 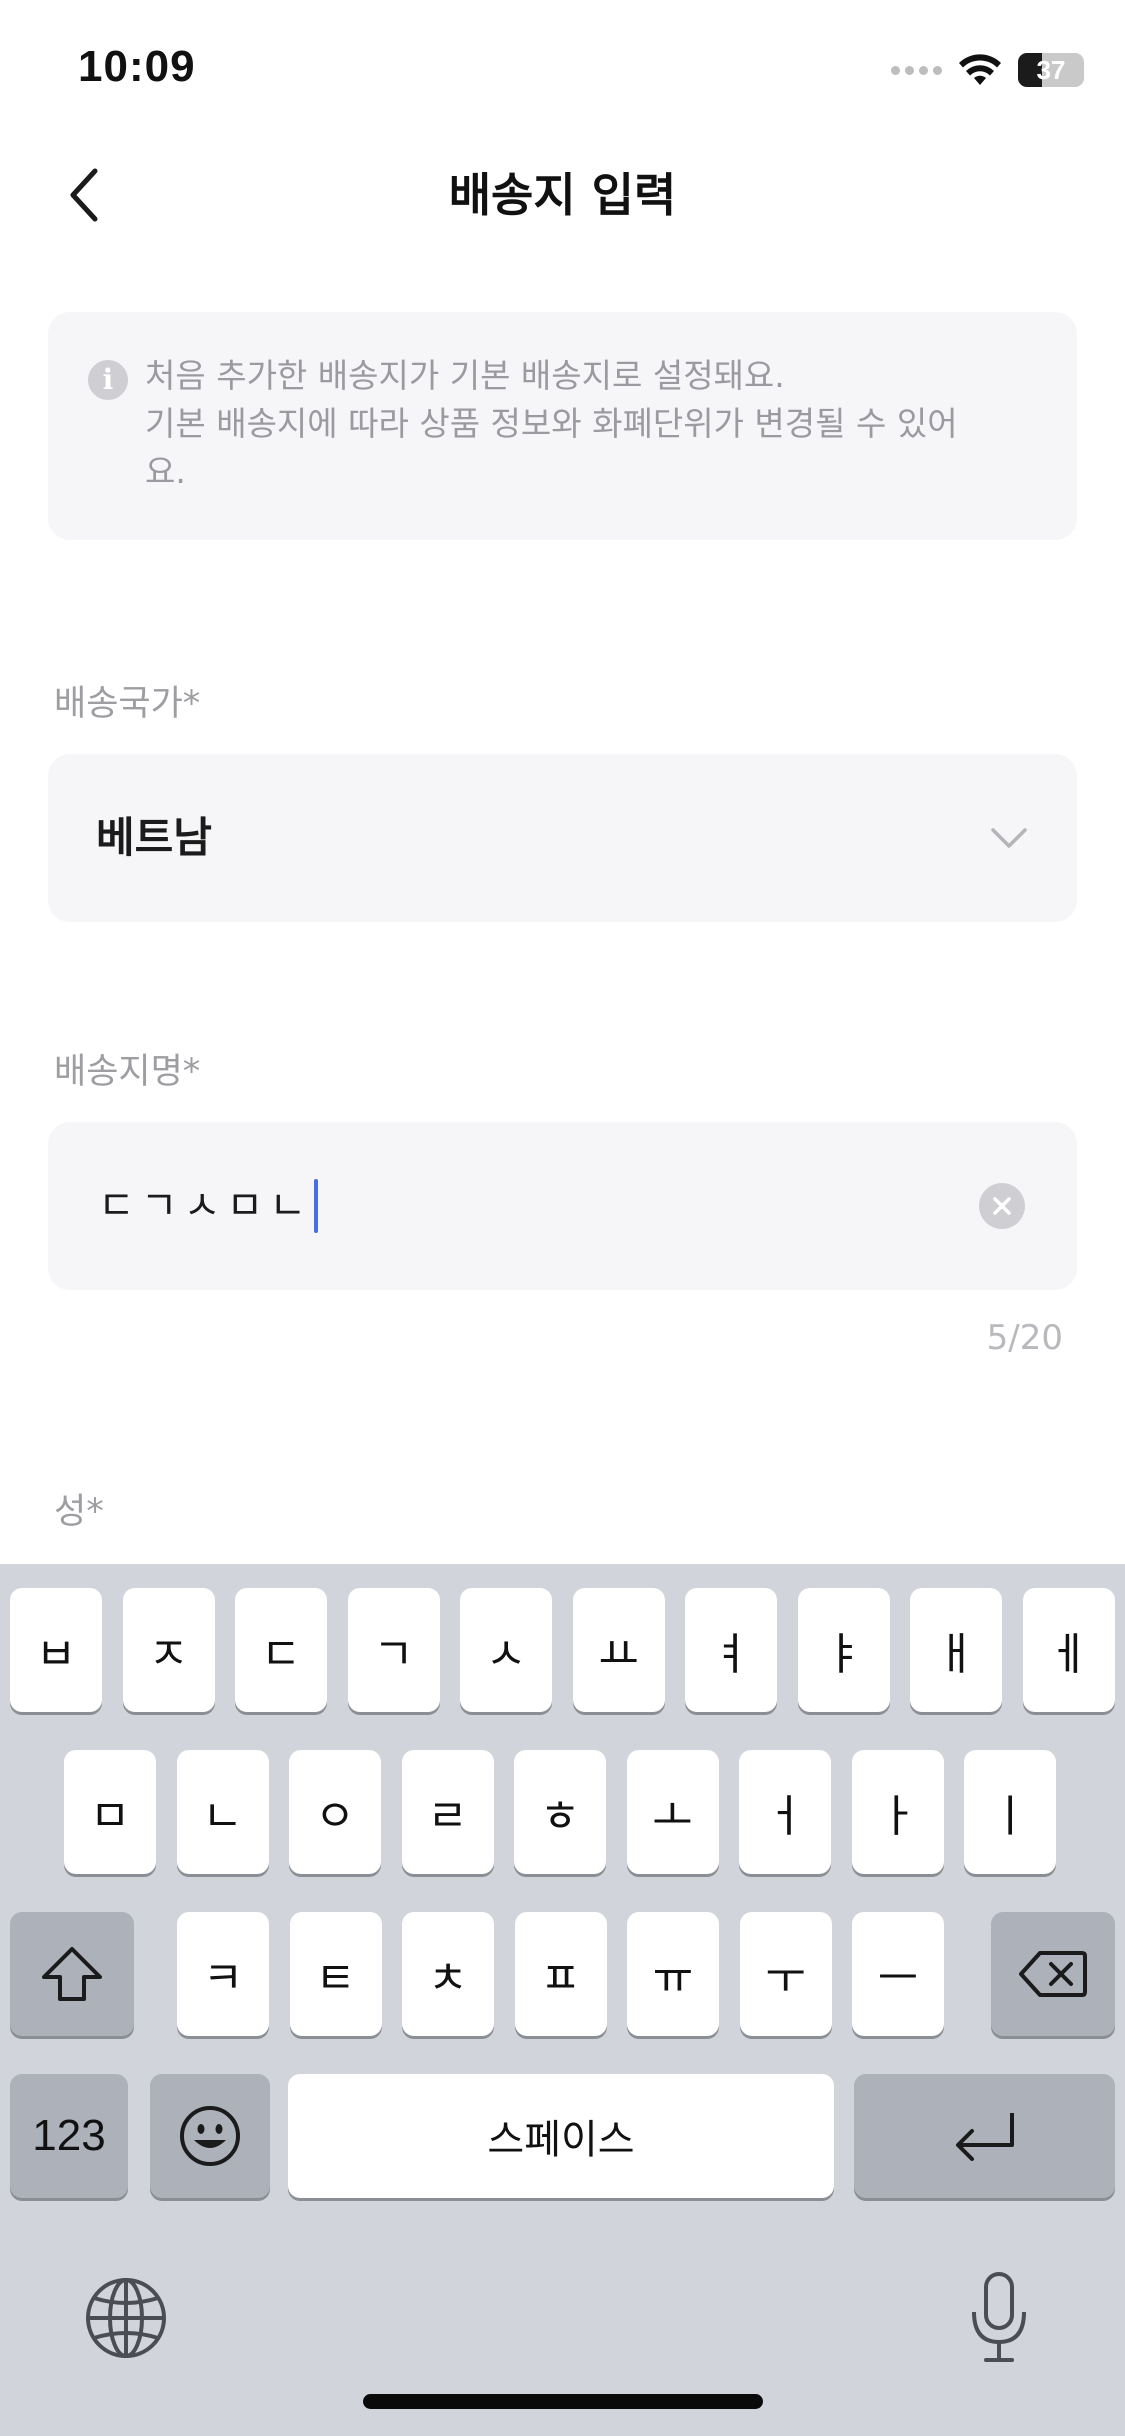 What do you see at coordinates (560, 1974) in the screenshot?
I see `key-row3-3: ㅍ` at bounding box center [560, 1974].